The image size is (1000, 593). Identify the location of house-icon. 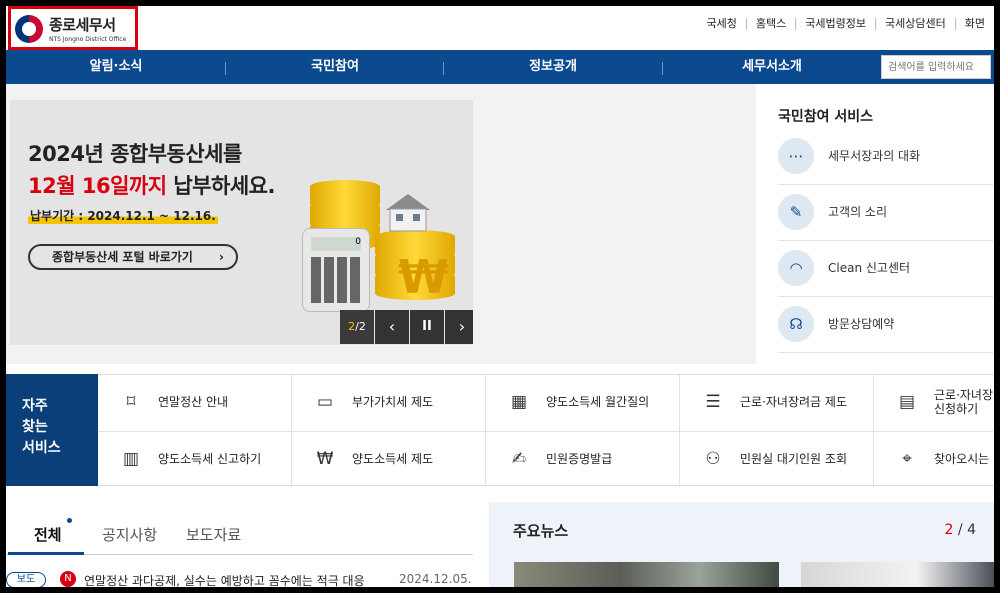
(408, 213).